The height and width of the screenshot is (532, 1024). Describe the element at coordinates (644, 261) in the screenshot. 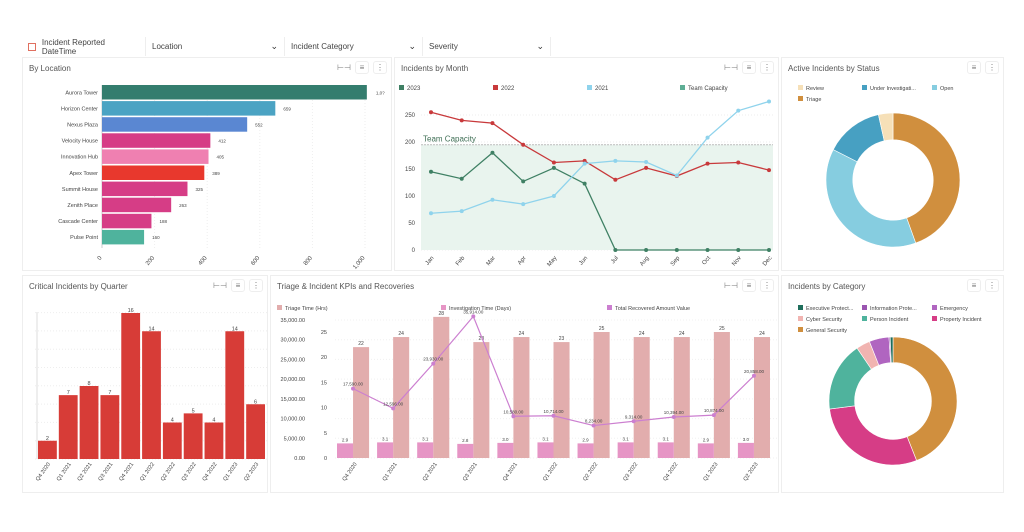

I see `x-tick-label: Aug` at that location.